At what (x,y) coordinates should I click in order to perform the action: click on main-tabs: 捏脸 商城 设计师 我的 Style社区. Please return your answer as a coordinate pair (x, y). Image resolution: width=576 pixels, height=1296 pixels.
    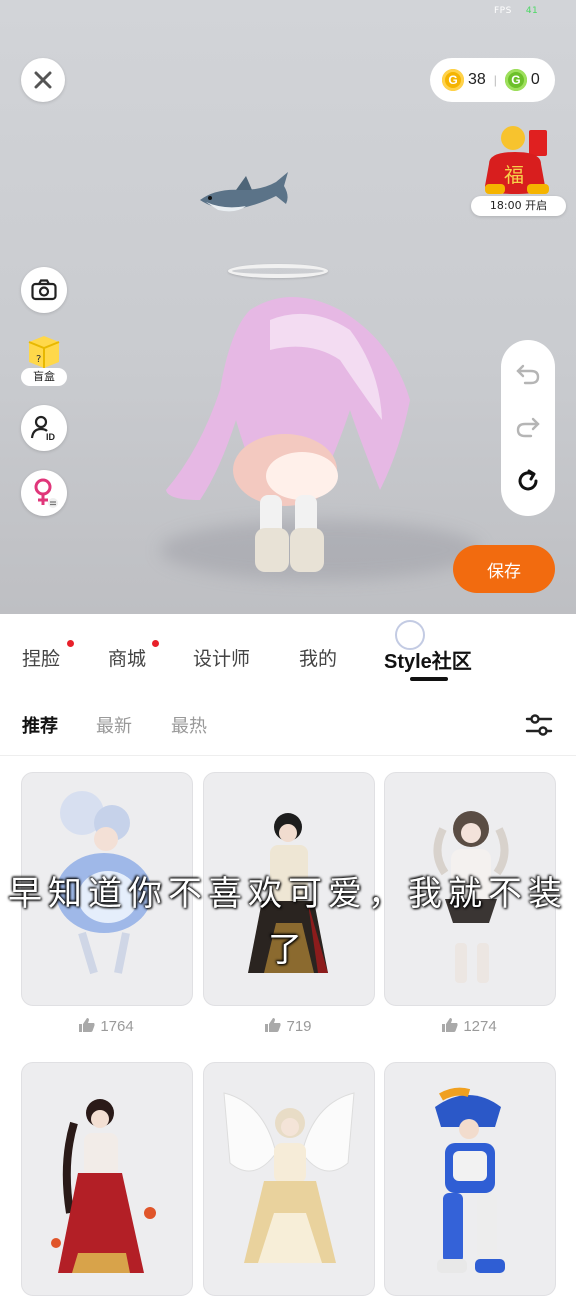
    Looking at the image, I should click on (288, 653).